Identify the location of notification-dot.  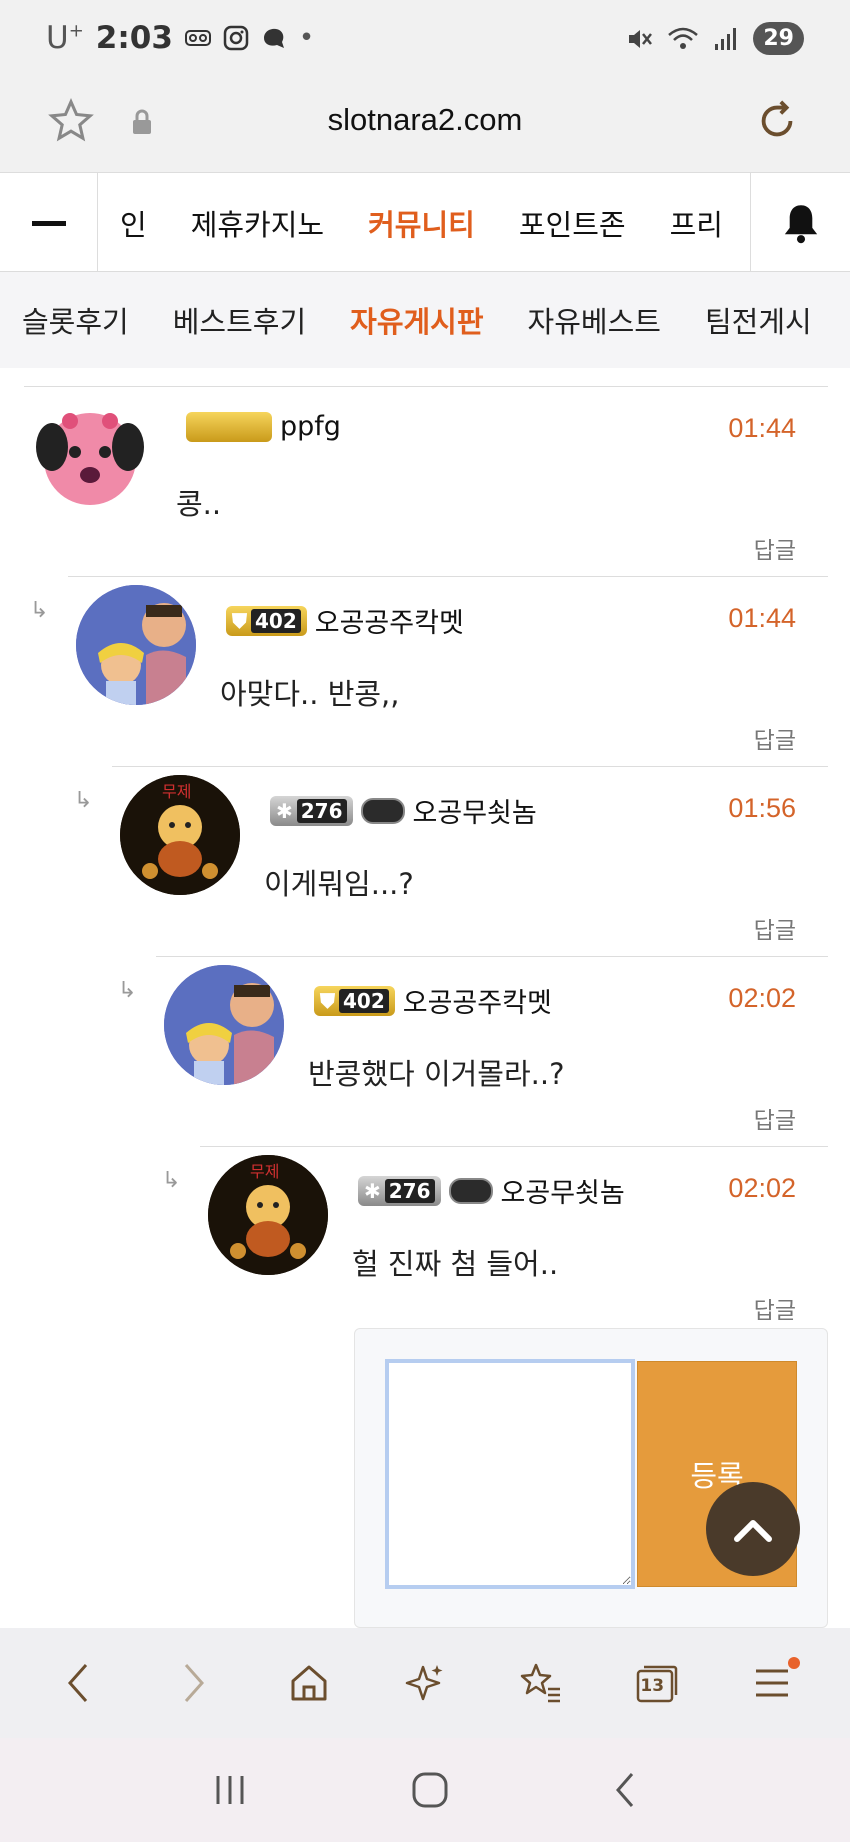
(794, 1663).